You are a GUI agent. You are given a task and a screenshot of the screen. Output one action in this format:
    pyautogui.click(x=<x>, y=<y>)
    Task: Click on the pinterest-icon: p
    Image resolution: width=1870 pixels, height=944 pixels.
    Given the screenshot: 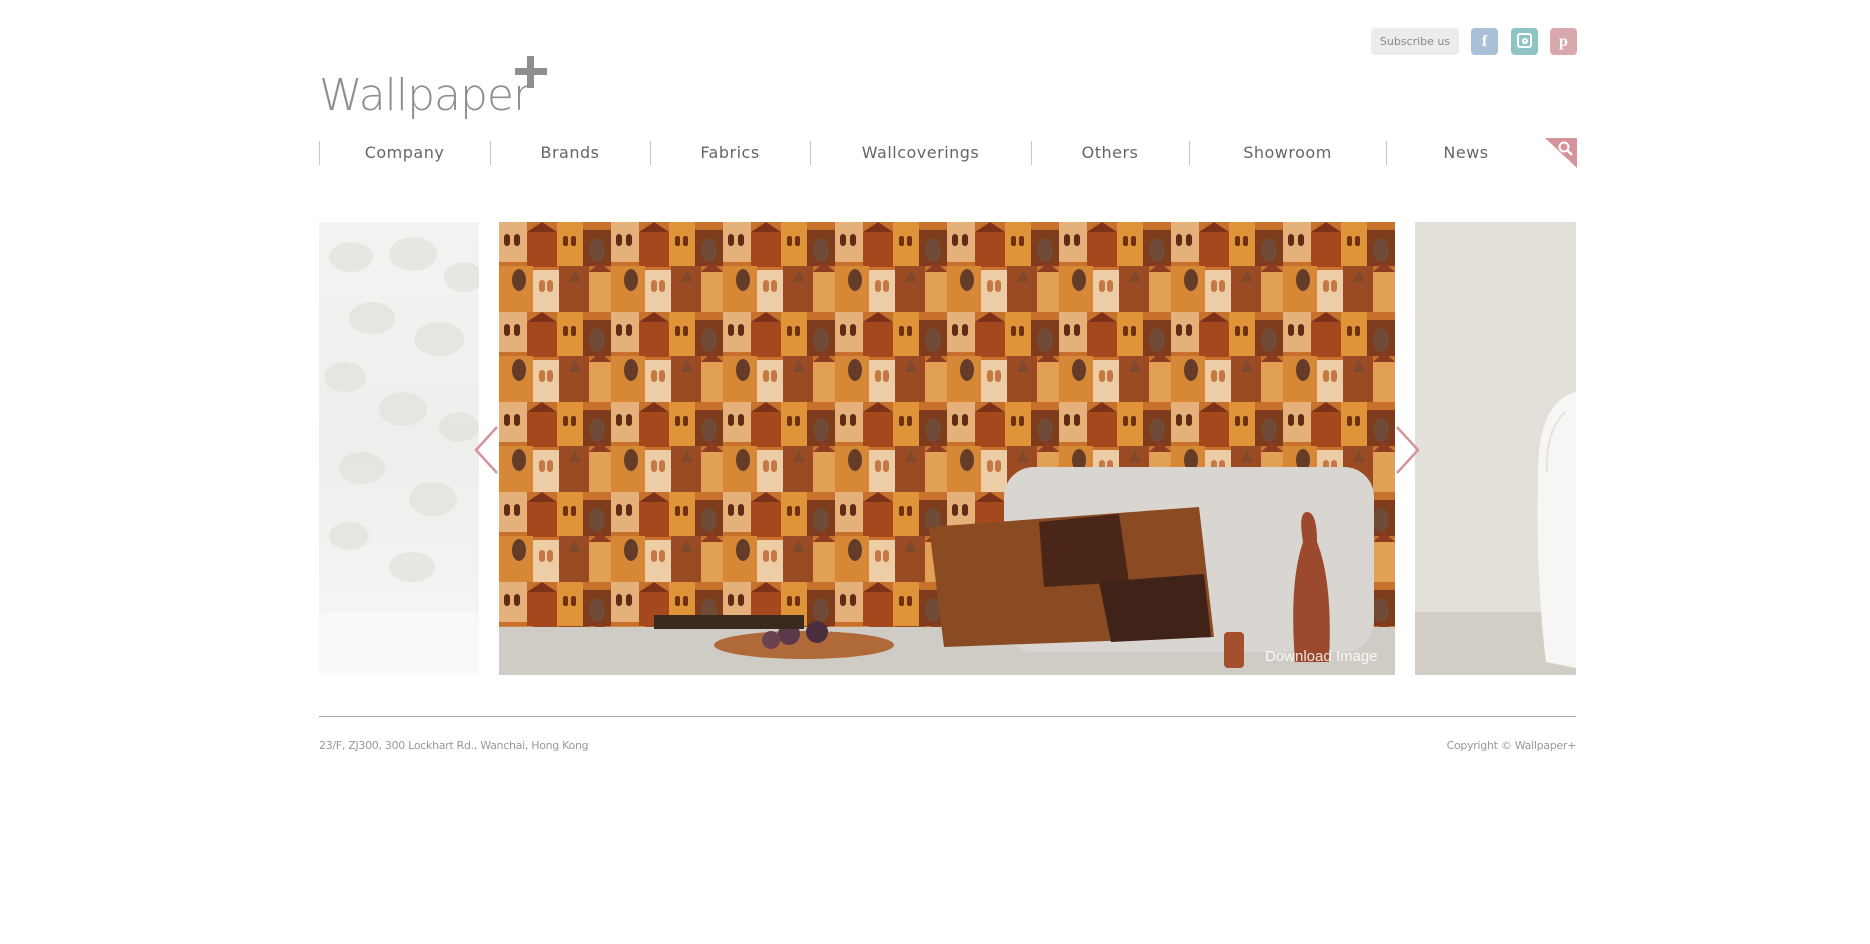 What is the action you would take?
    pyautogui.click(x=1563, y=41)
    